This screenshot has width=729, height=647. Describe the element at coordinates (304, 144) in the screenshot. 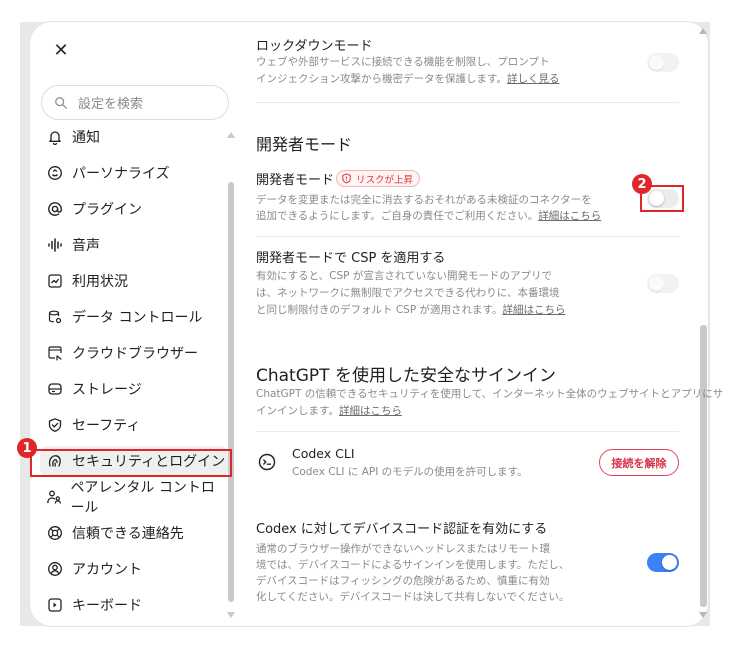

I see `dev-section-title: 開発者モード` at that location.